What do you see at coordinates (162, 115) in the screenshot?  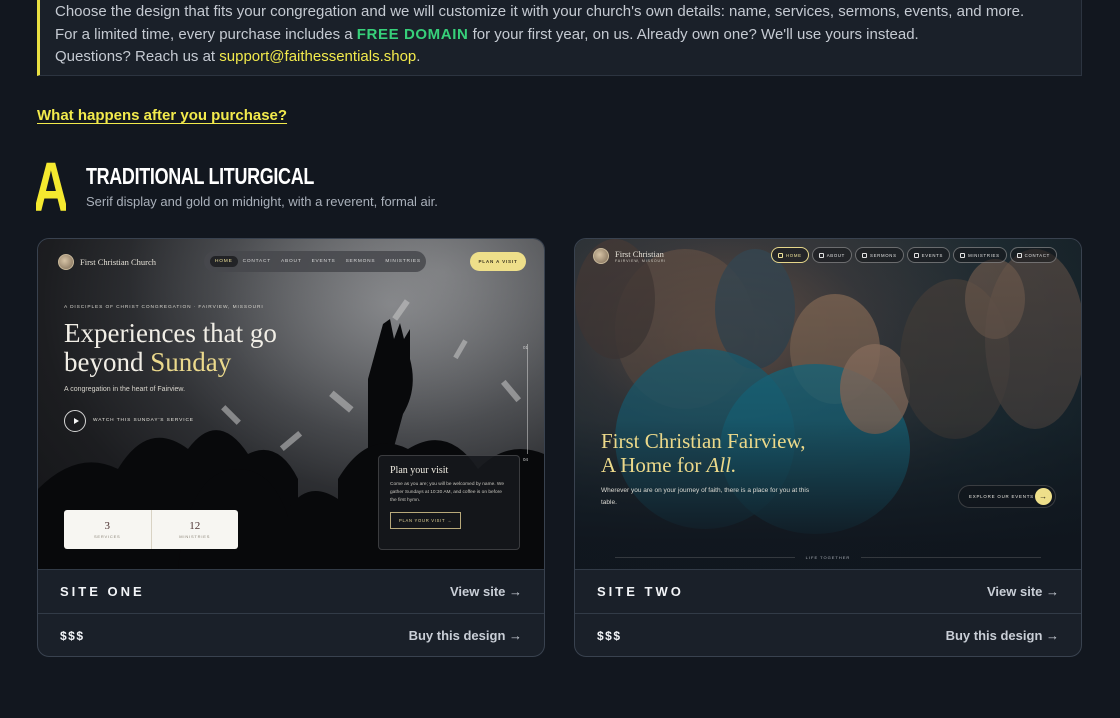 I see `after-purchase-link: What happens after you purchase?` at bounding box center [162, 115].